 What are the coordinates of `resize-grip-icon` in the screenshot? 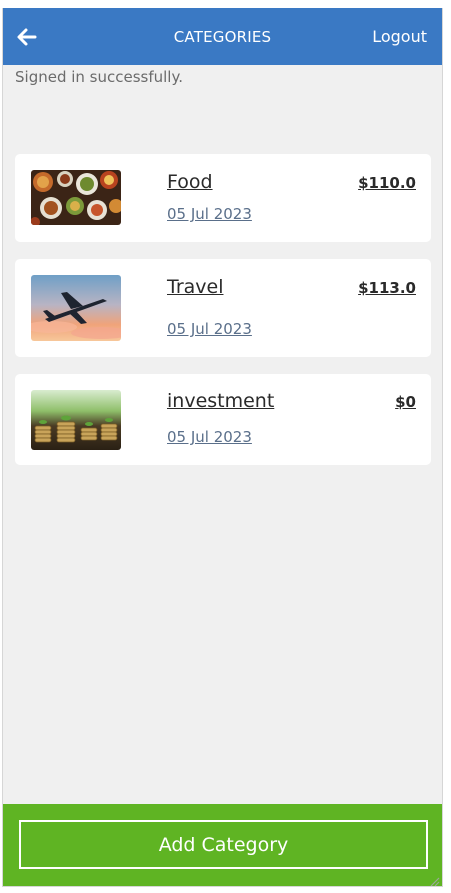 It's located at (434, 879).